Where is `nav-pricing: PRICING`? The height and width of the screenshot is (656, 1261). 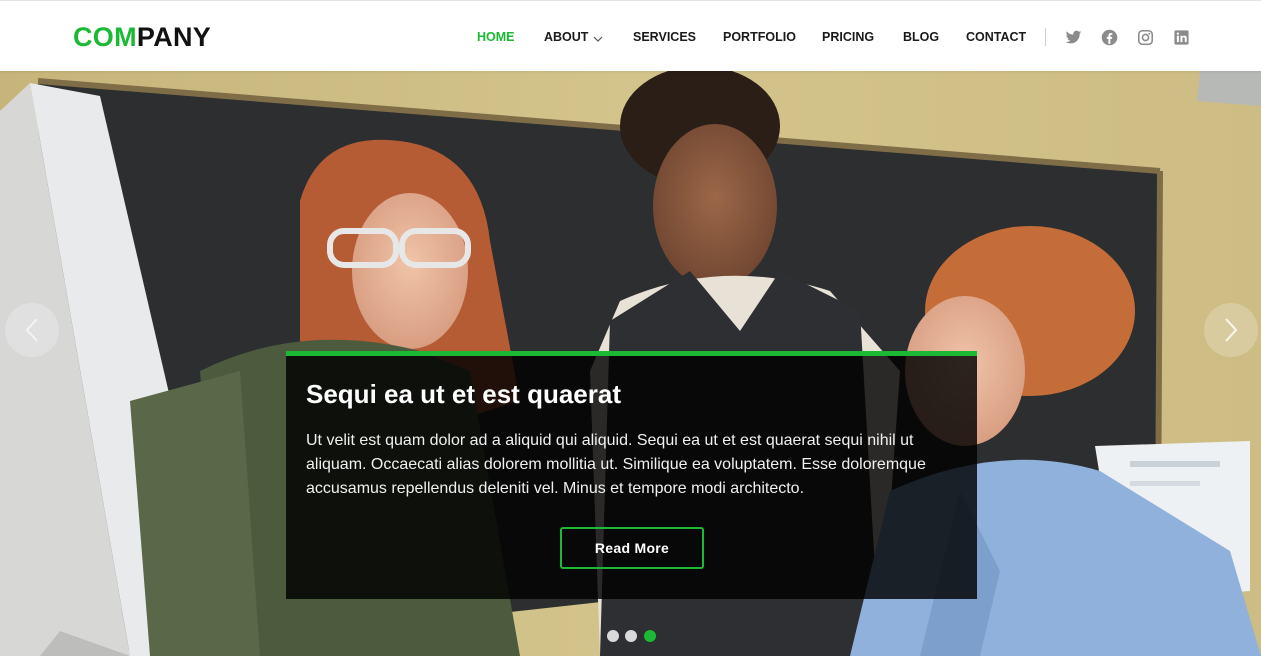 nav-pricing: PRICING is located at coordinates (848, 37).